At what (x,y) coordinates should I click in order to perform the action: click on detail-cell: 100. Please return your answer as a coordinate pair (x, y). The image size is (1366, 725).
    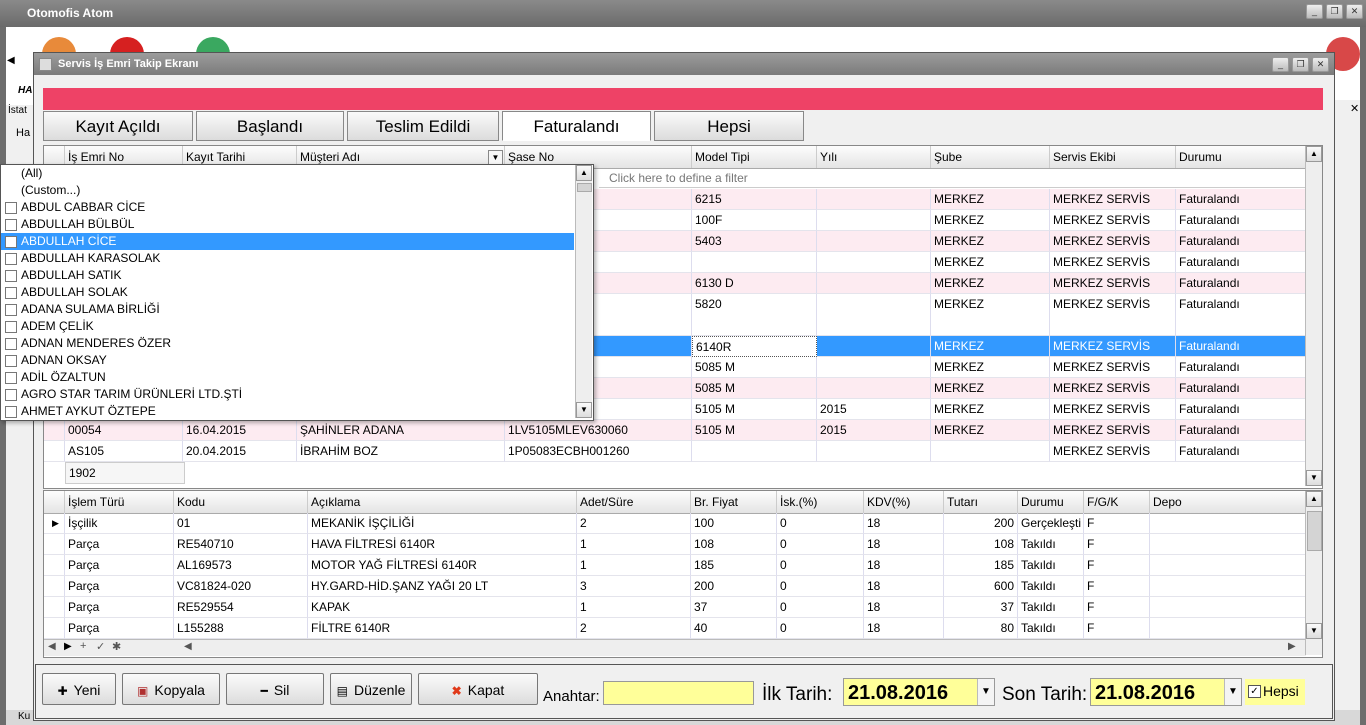
    Looking at the image, I should click on (734, 523).